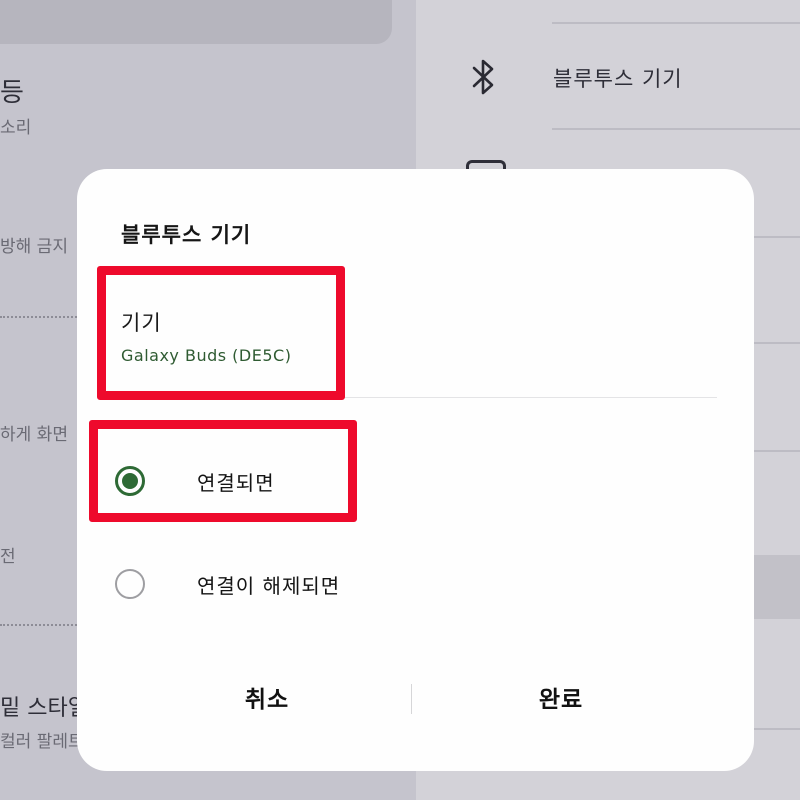  Describe the element at coordinates (44, 708) in the screenshot. I see `bg-item-title-2: 밑 스타일` at that location.